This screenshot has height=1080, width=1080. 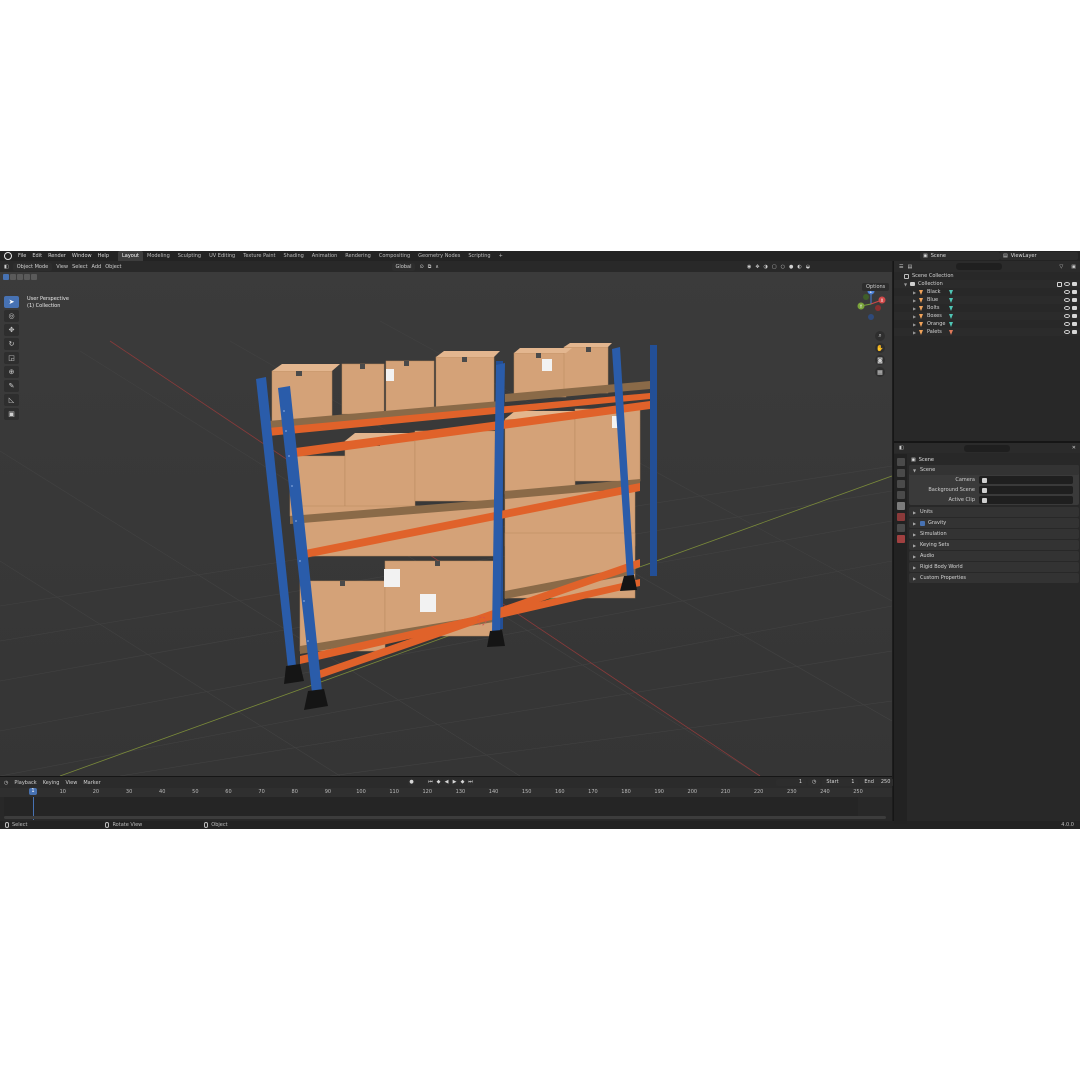 What do you see at coordinates (6, 276) in the screenshot?
I see `select-new-icon` at bounding box center [6, 276].